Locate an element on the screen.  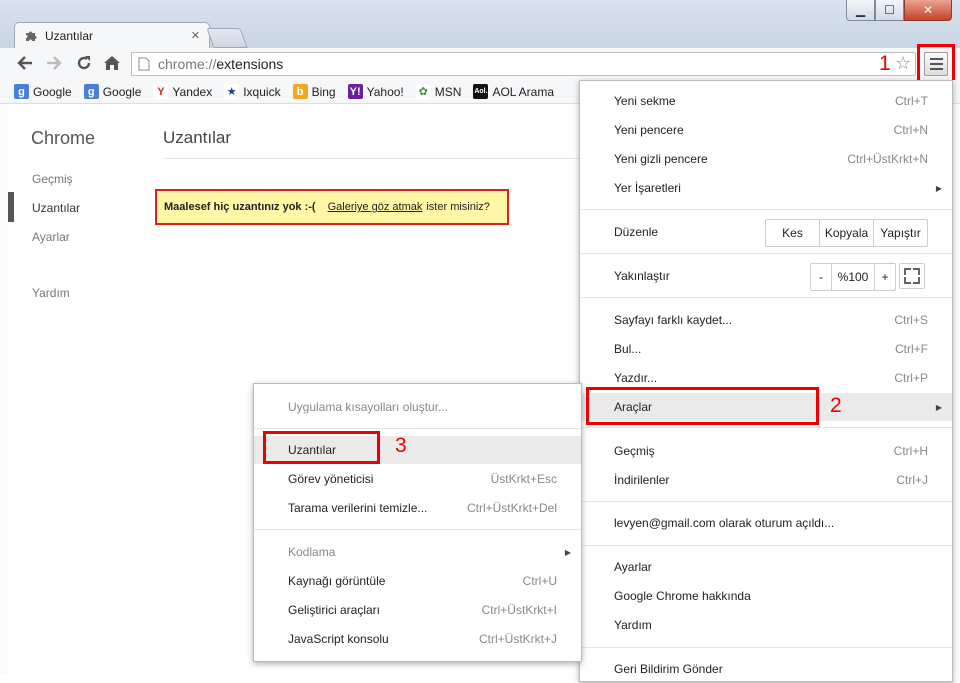
gallery-link: Galeriye göz atmak is located at coordinates (375, 207).